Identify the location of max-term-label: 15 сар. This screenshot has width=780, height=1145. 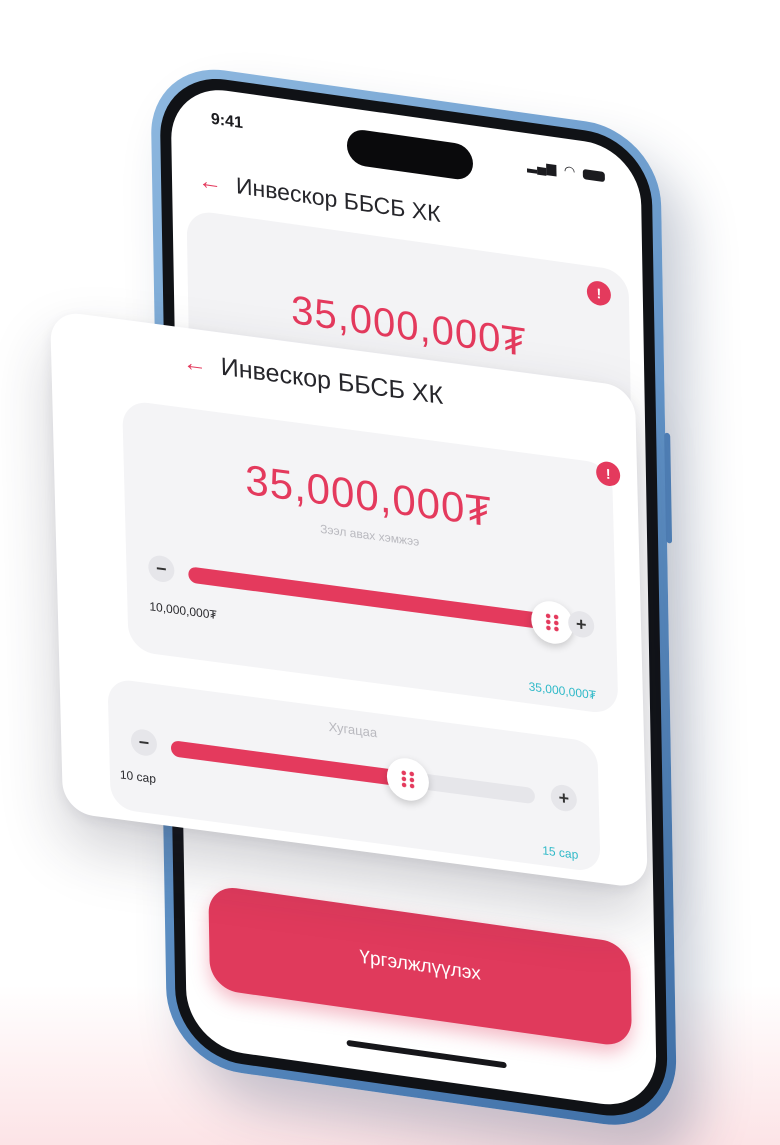
(560, 853).